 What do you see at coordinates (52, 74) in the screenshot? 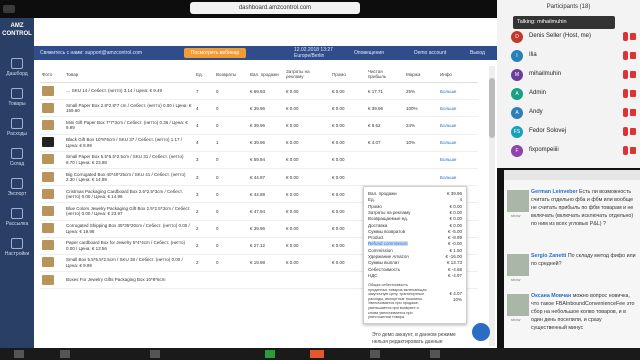
I see `column-header: Фото` at bounding box center [52, 74].